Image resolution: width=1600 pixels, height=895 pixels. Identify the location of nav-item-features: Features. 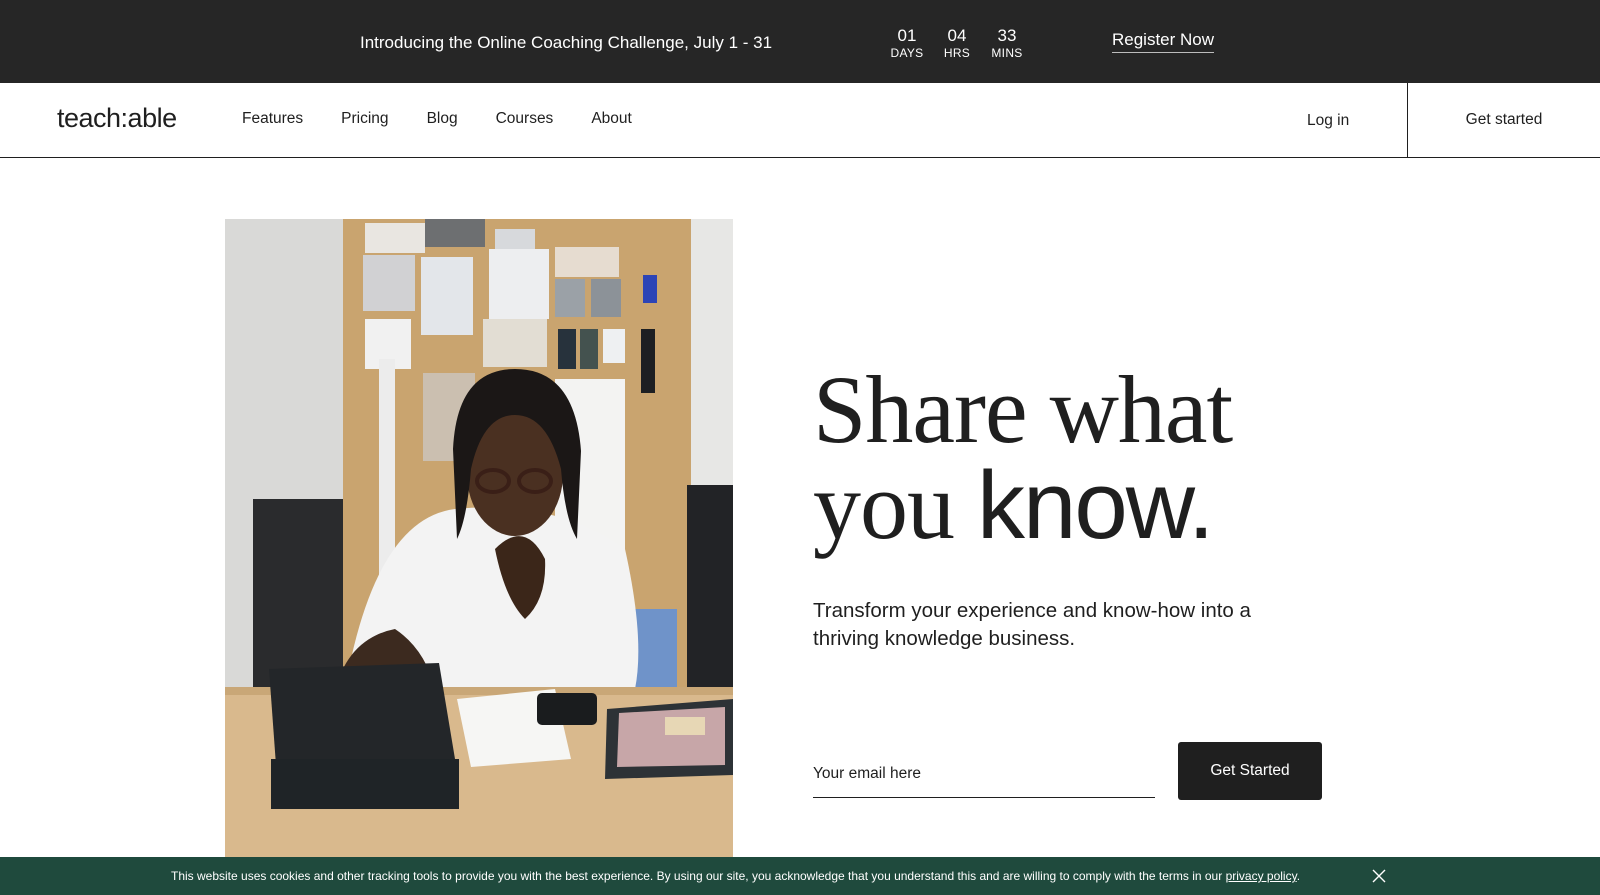
(272, 119).